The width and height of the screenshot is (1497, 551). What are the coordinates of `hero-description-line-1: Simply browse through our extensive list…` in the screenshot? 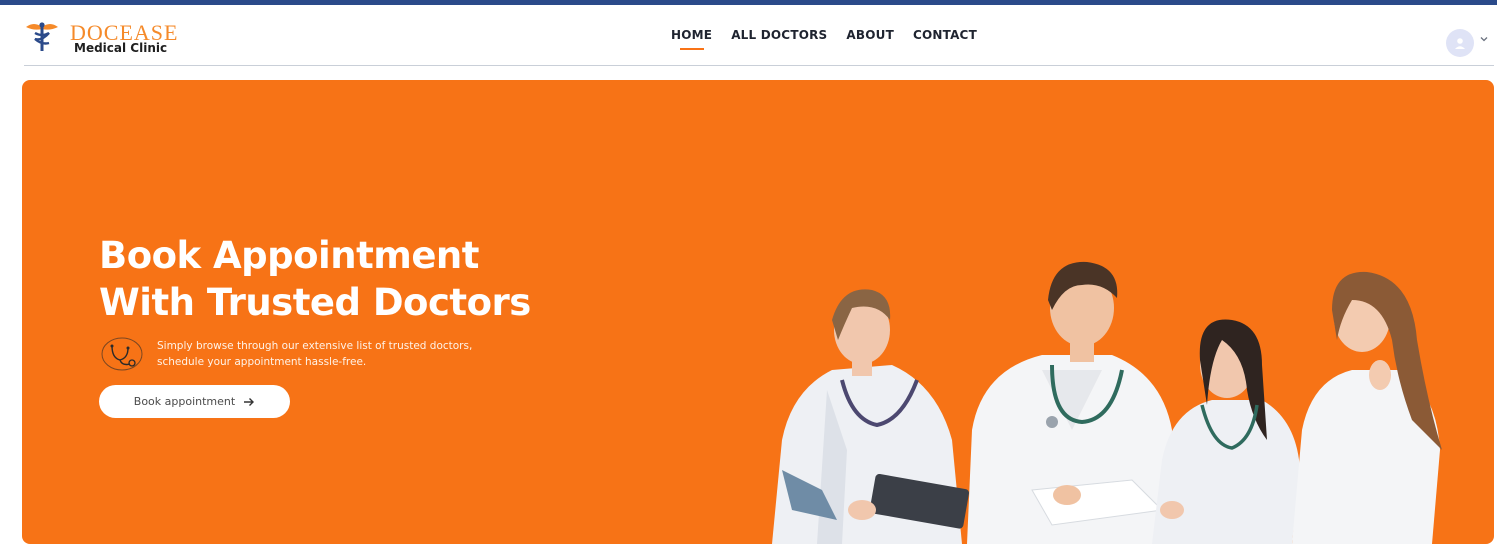 It's located at (315, 346).